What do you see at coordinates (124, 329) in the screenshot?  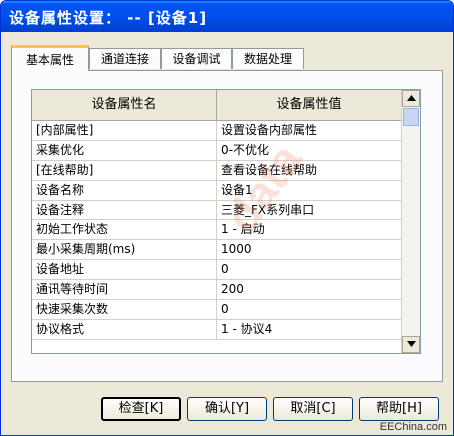 I see `property-name-cell: 协议格式` at bounding box center [124, 329].